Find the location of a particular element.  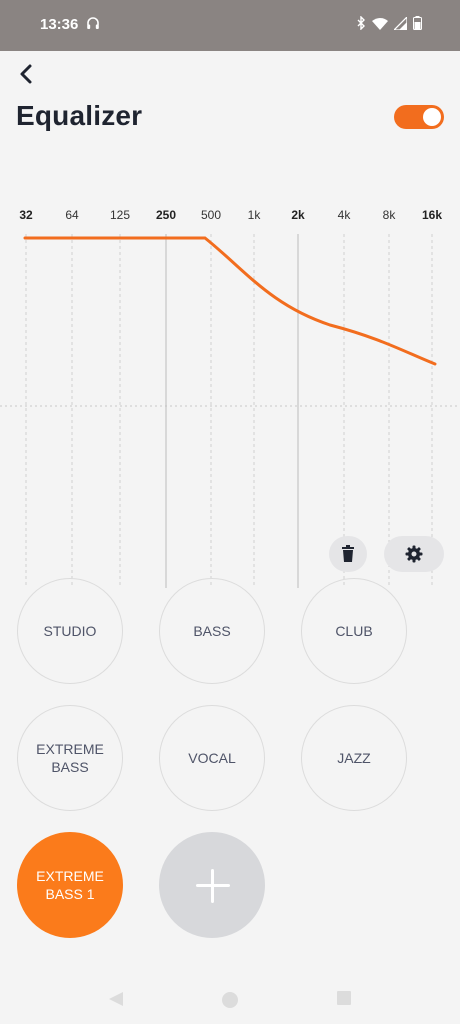

back-button is located at coordinates (26, 74).